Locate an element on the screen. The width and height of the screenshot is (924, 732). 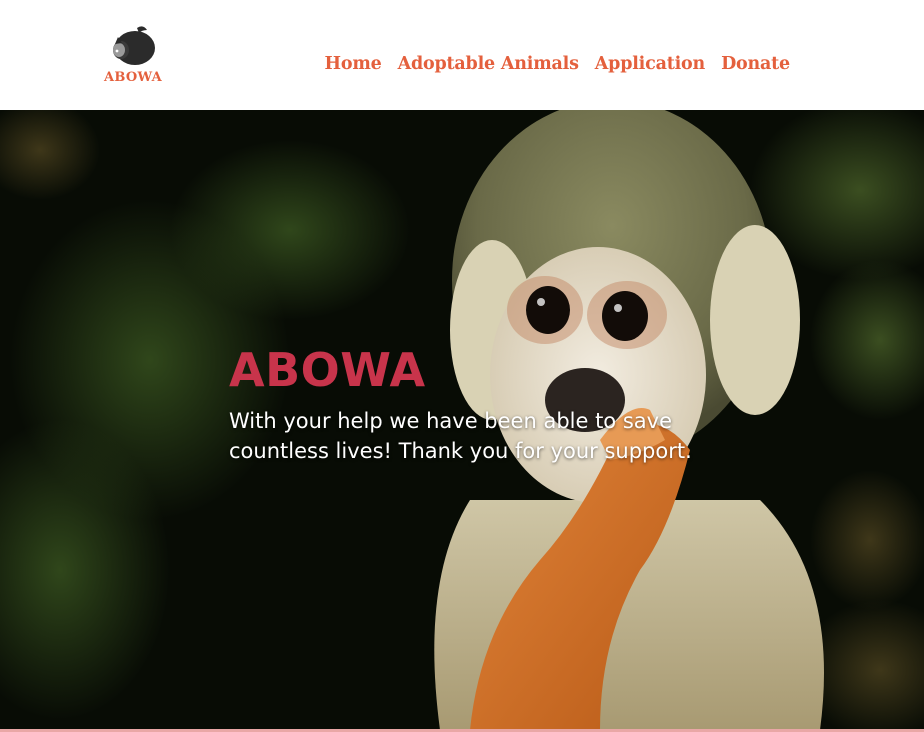
nav-adoptable-animals: Adoptable Animals is located at coordinates (488, 64).